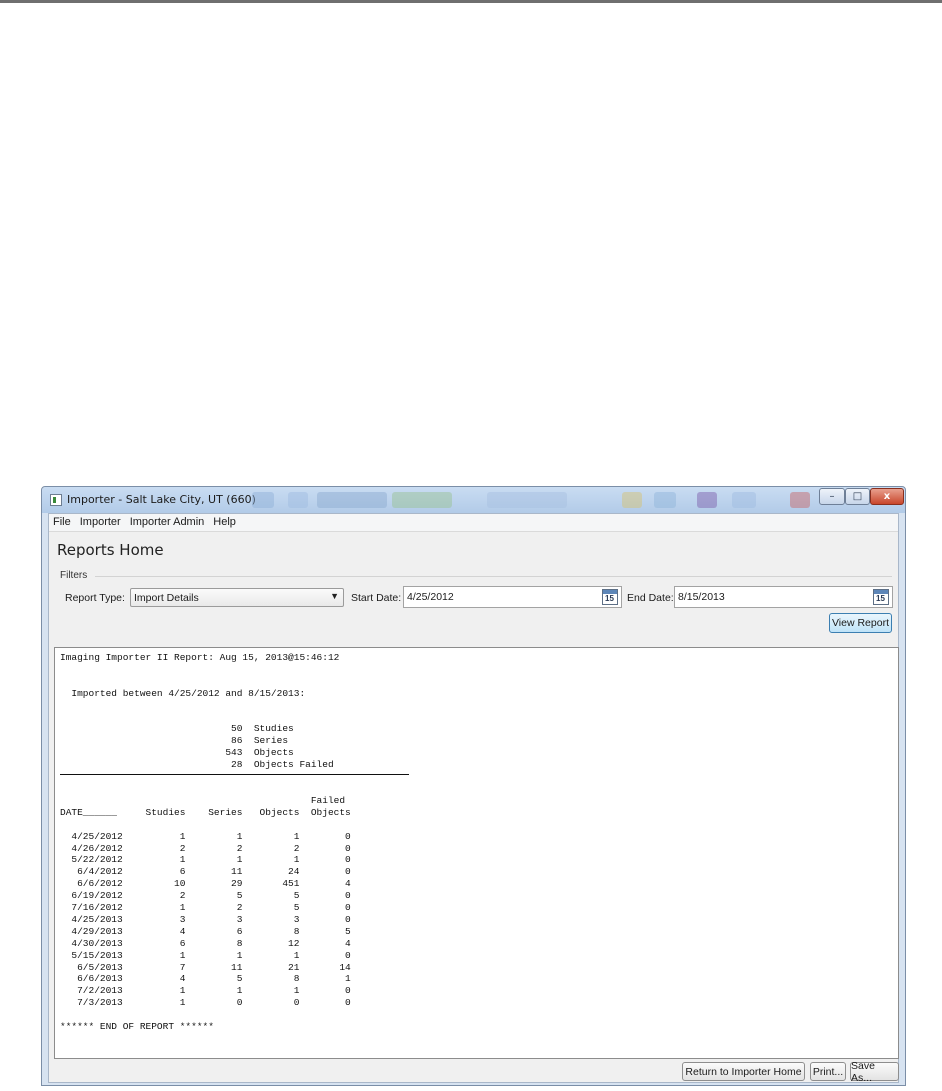 The image size is (942, 1091). I want to click on report-footer: ****** END OF REPORT ******, so click(137, 1027).